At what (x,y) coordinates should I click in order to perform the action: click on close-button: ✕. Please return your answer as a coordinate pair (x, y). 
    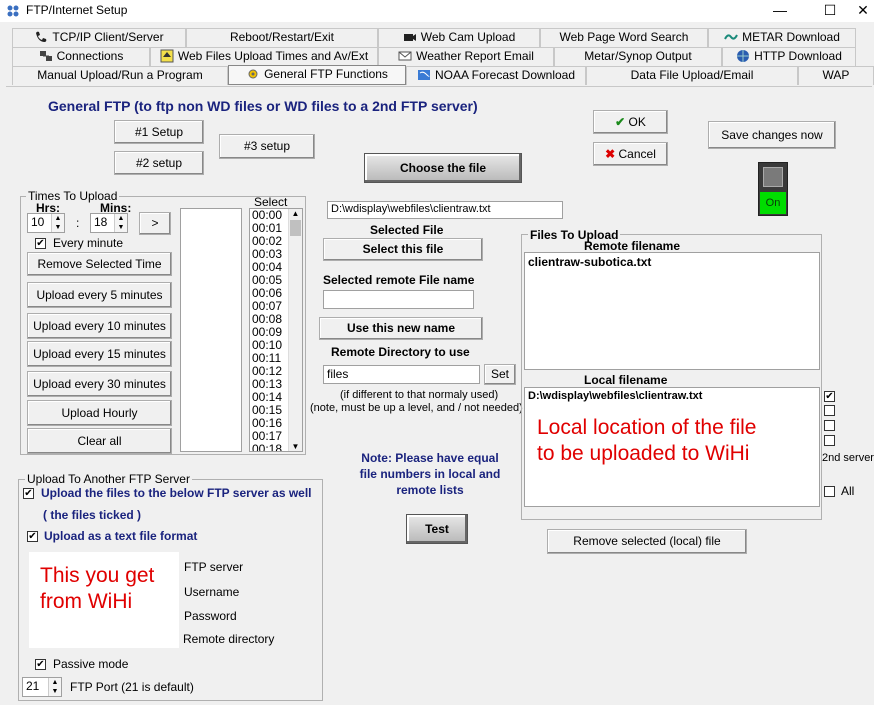
    Looking at the image, I should click on (863, 11).